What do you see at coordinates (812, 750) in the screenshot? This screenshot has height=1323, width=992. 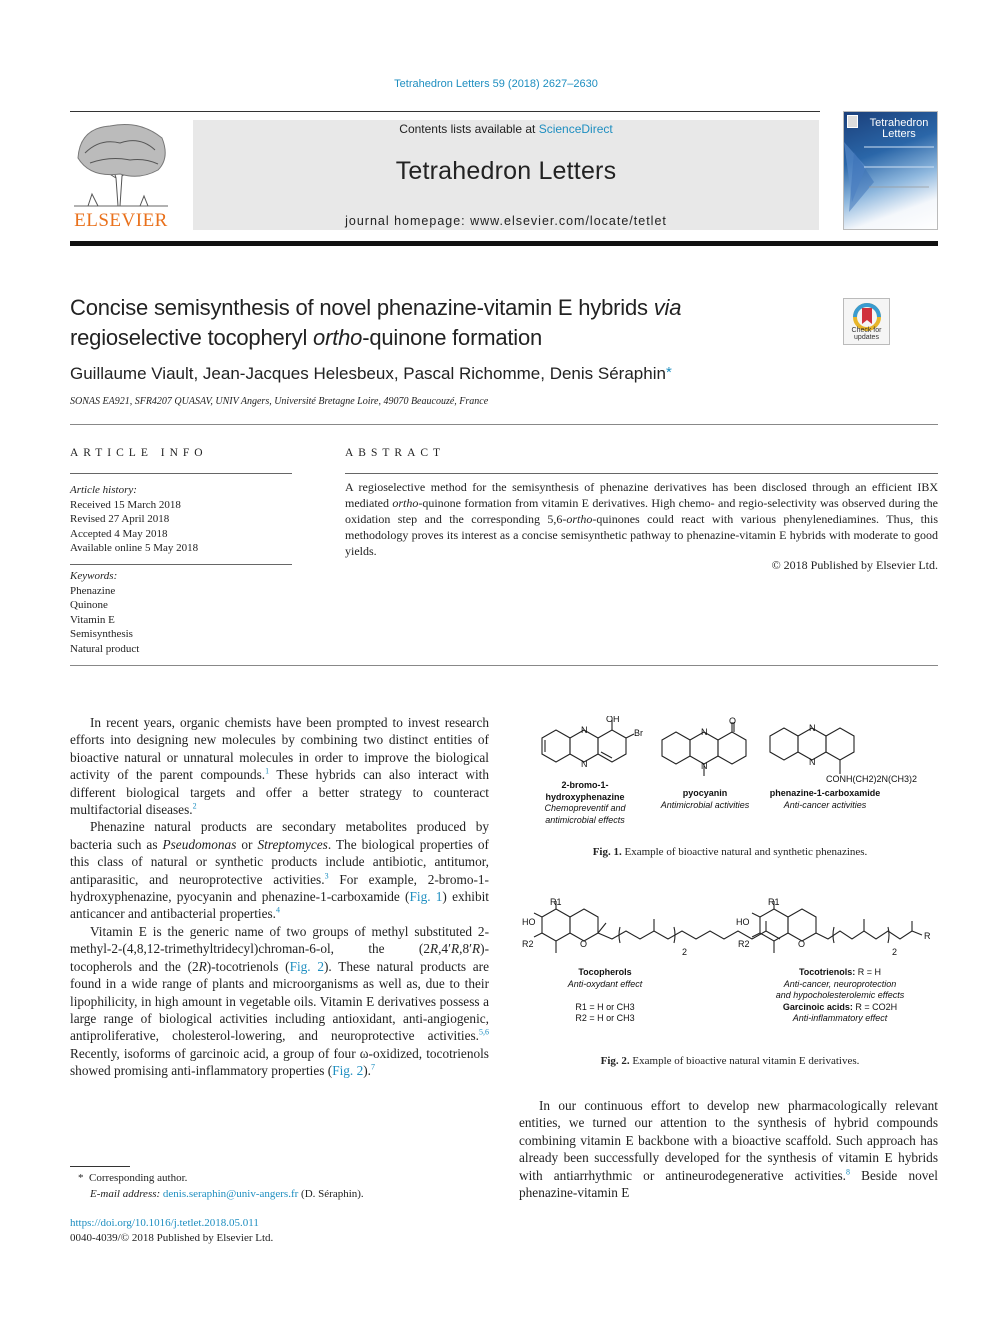 I see `phenazine-carboxamide-structure` at bounding box center [812, 750].